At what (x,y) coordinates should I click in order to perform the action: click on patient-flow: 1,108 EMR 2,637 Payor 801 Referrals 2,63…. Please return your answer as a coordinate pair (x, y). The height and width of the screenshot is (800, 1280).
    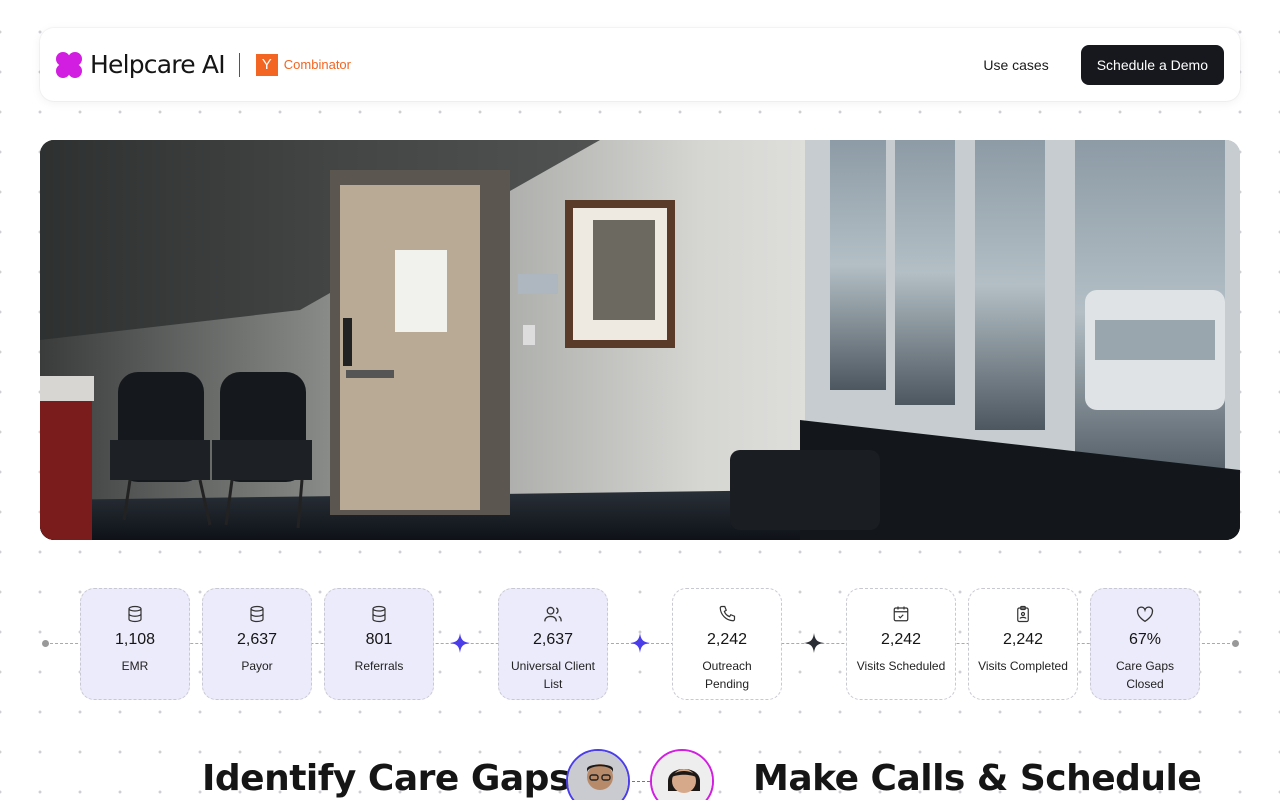
    Looking at the image, I should click on (640, 644).